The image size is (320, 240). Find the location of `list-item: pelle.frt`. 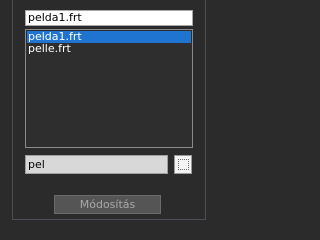

list-item: pelle.frt is located at coordinates (109, 49).